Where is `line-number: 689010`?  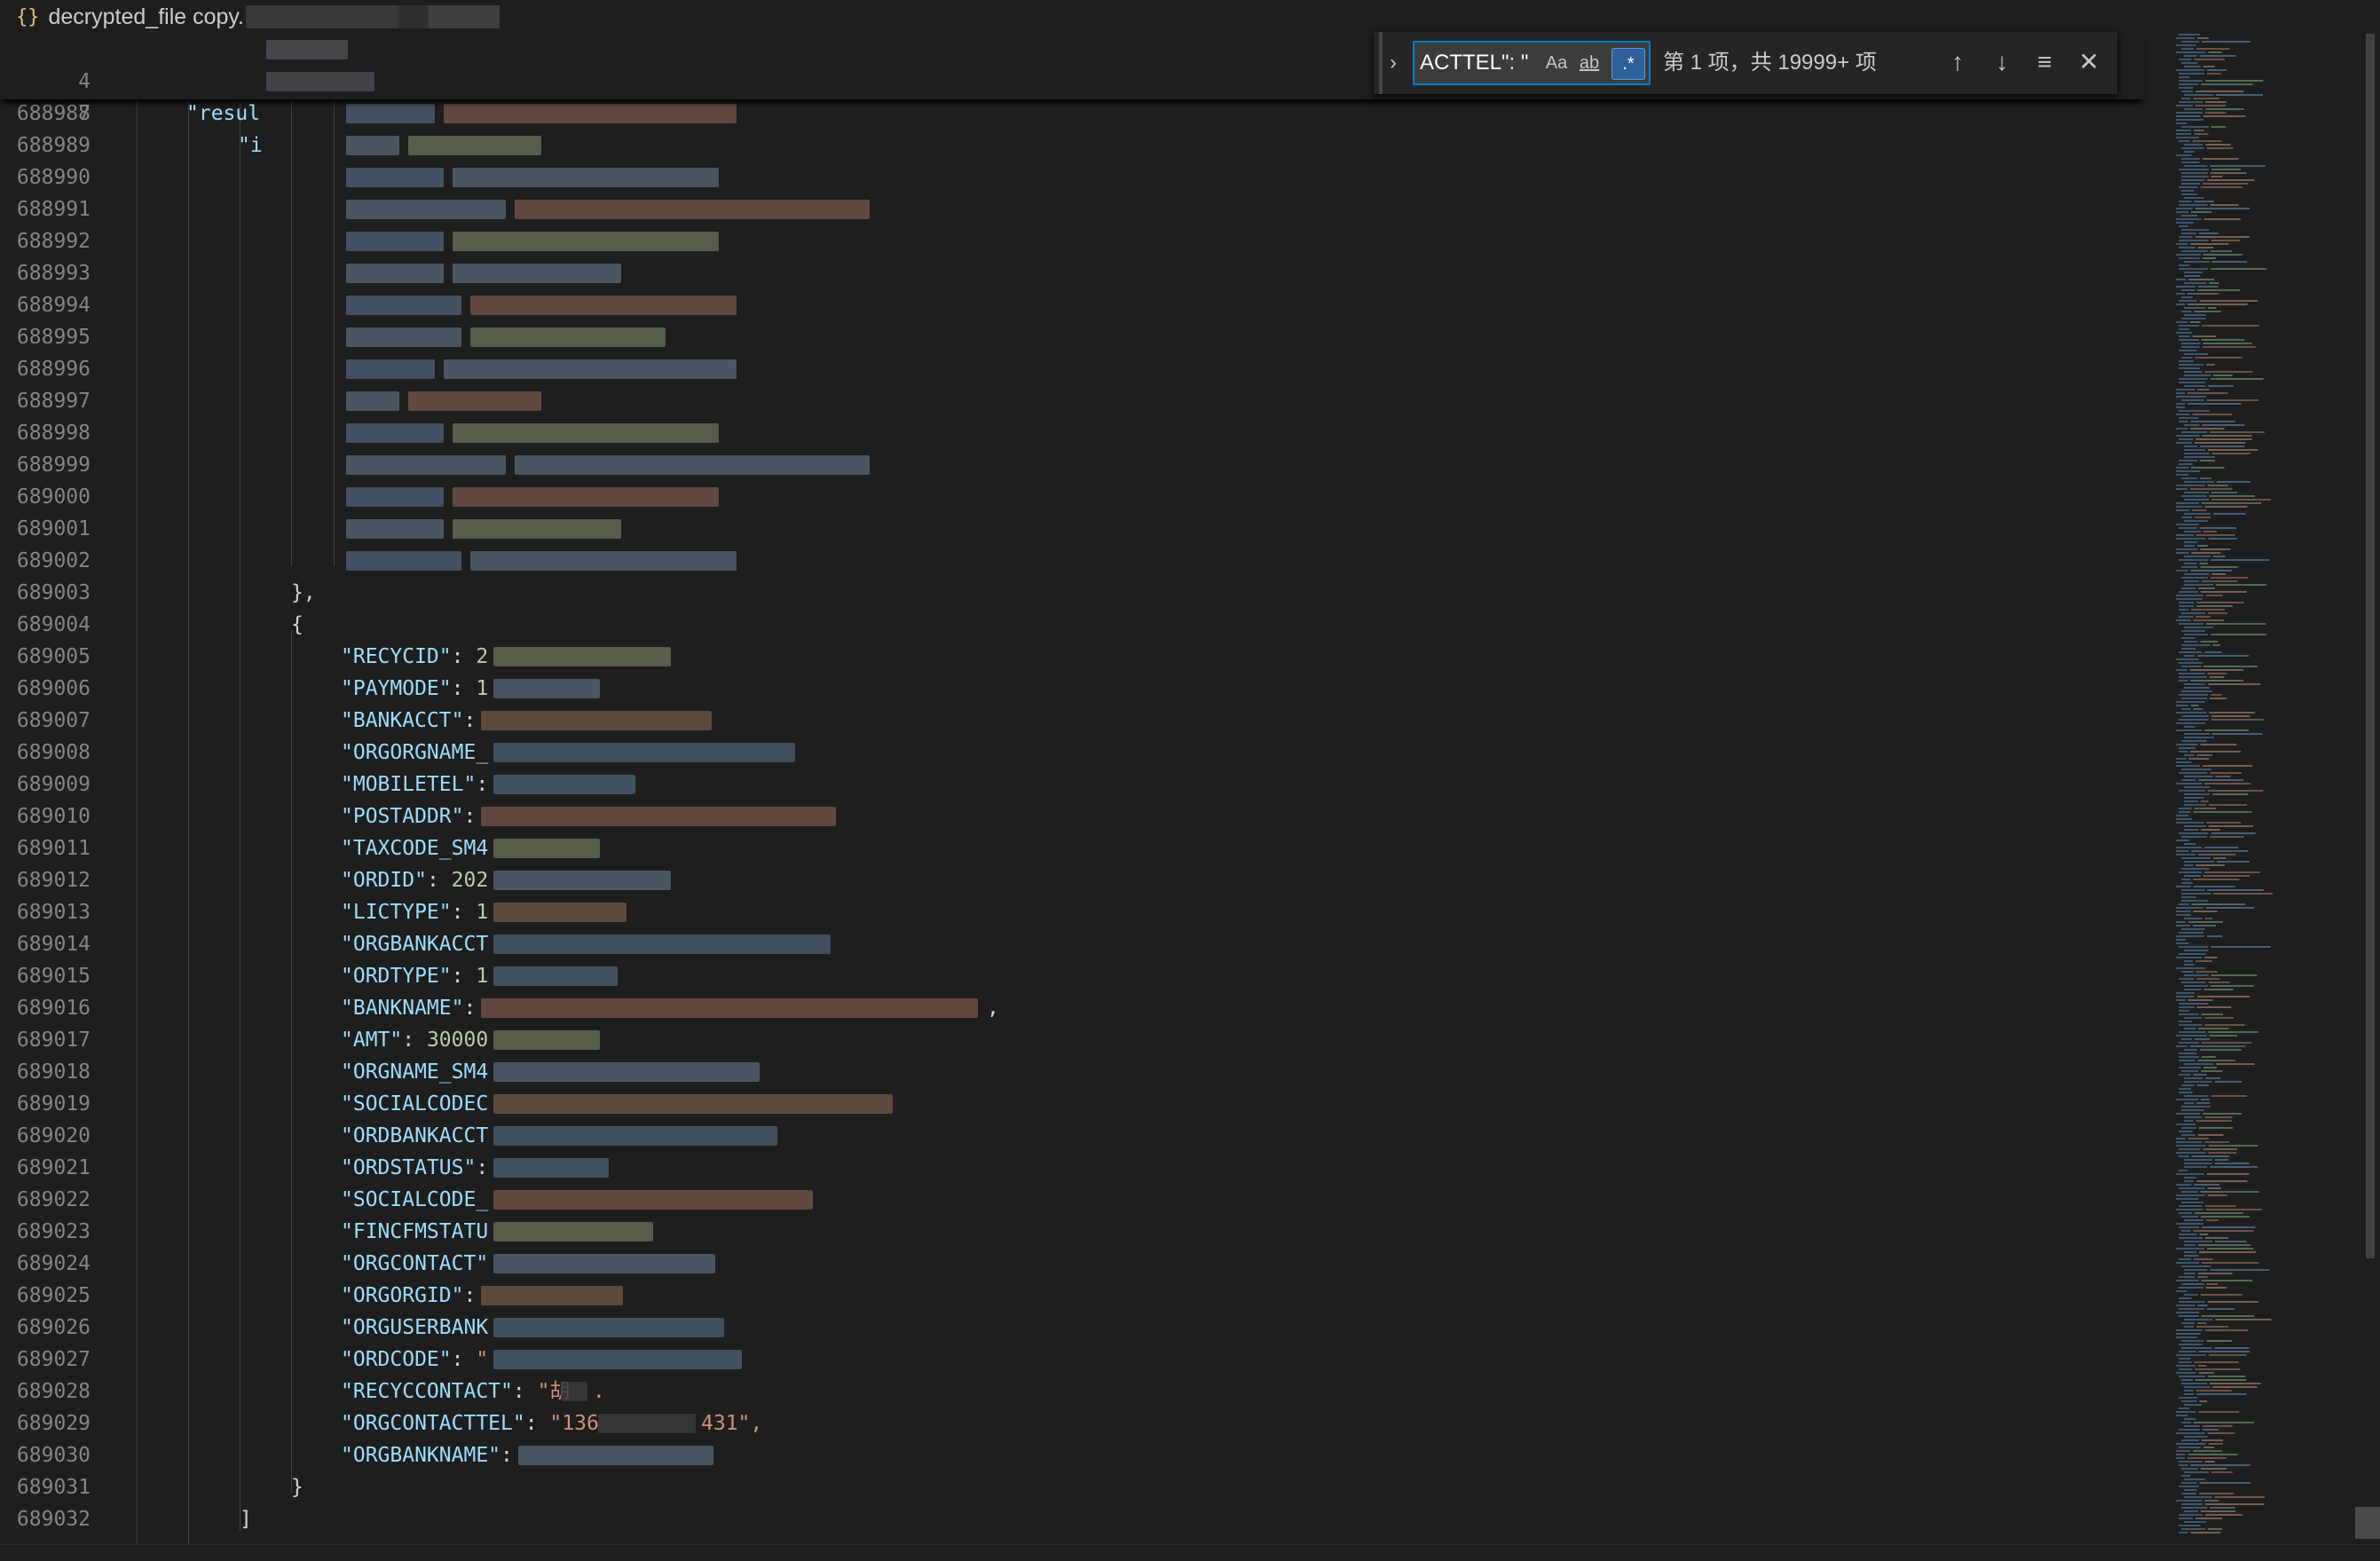 line-number: 689010 is located at coordinates (53, 816).